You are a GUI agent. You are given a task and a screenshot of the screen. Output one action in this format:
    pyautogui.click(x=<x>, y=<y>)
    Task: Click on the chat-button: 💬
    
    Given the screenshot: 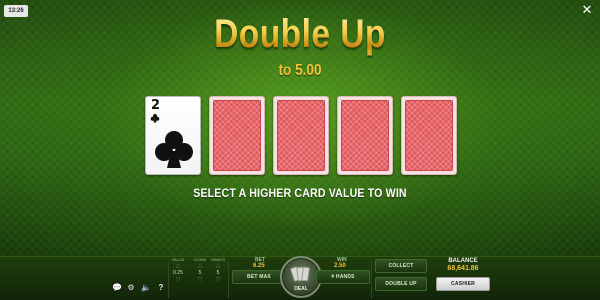 What is the action you would take?
    pyautogui.click(x=117, y=288)
    